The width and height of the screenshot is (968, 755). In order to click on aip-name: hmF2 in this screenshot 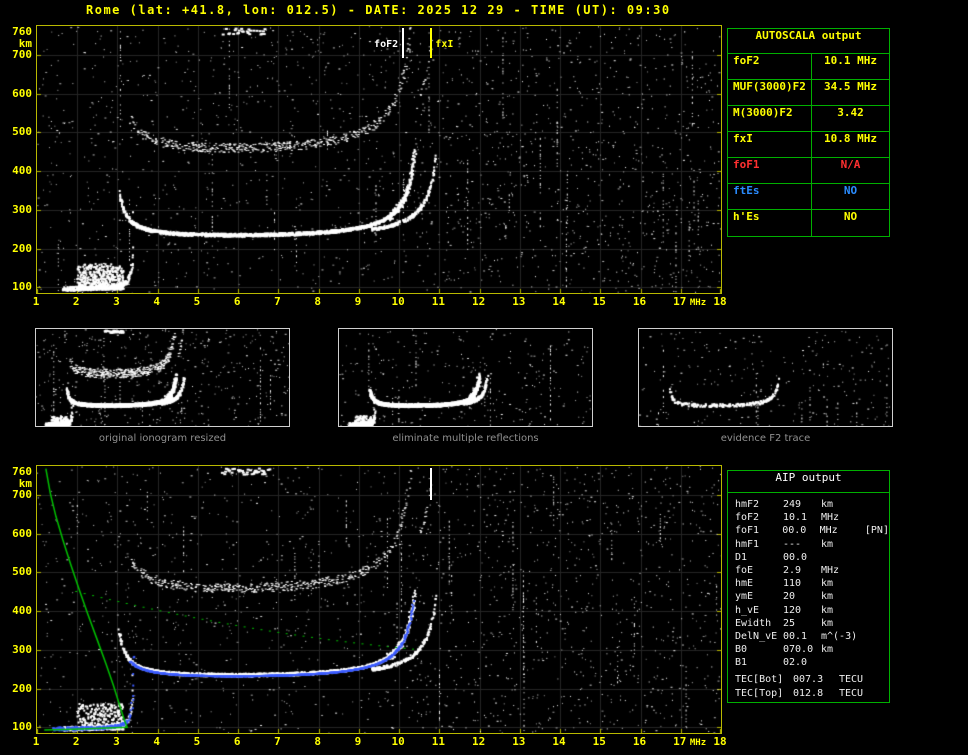, I will do `click(747, 504)`.